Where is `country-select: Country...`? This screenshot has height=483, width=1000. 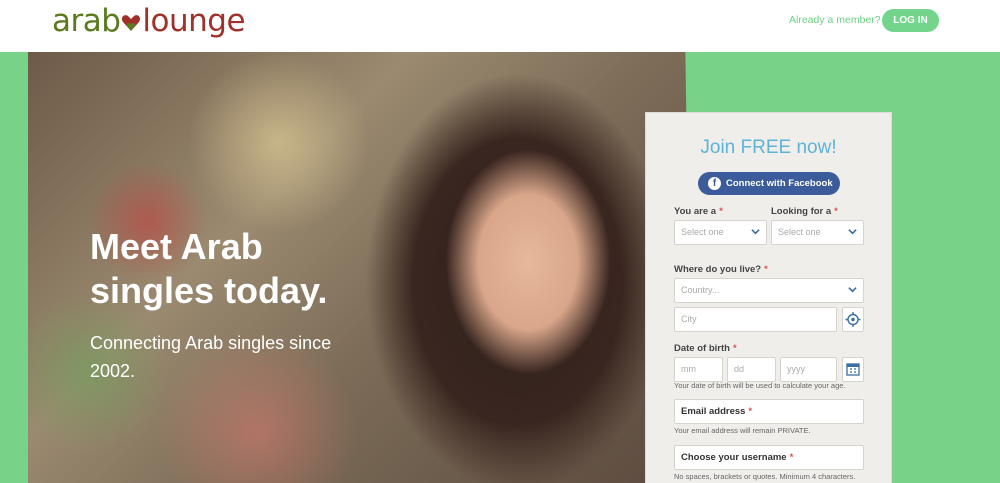
country-select: Country... is located at coordinates (769, 290).